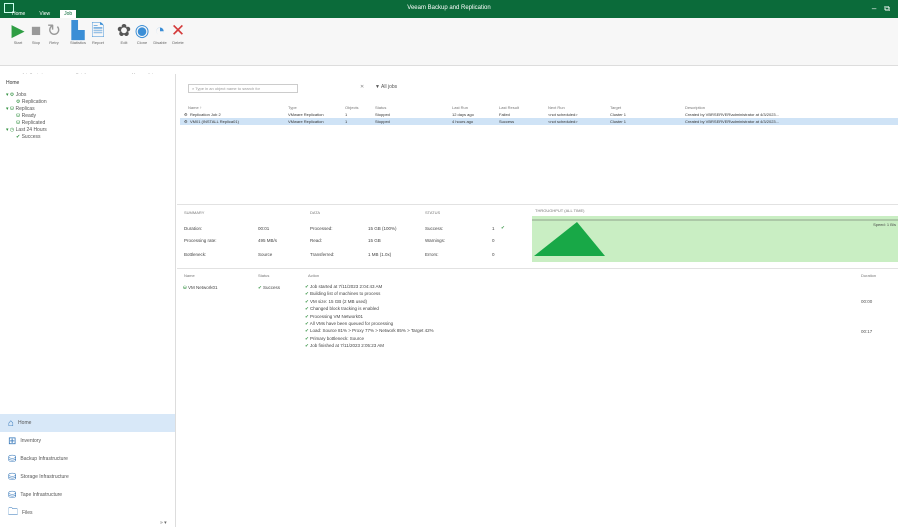 The height and width of the screenshot is (527, 898). Describe the element at coordinates (200, 288) in the screenshot. I see `vm-row: ⛁ VM Network01` at that location.